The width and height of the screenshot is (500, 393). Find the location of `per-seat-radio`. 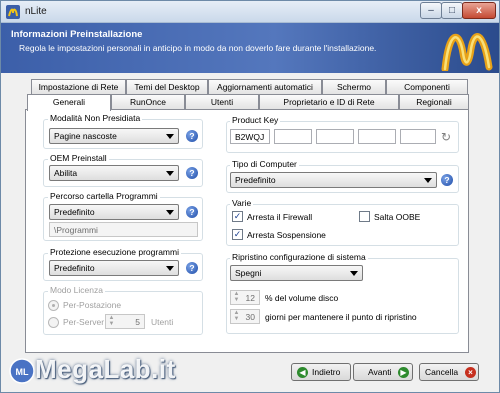

per-seat-radio is located at coordinates (53, 305).